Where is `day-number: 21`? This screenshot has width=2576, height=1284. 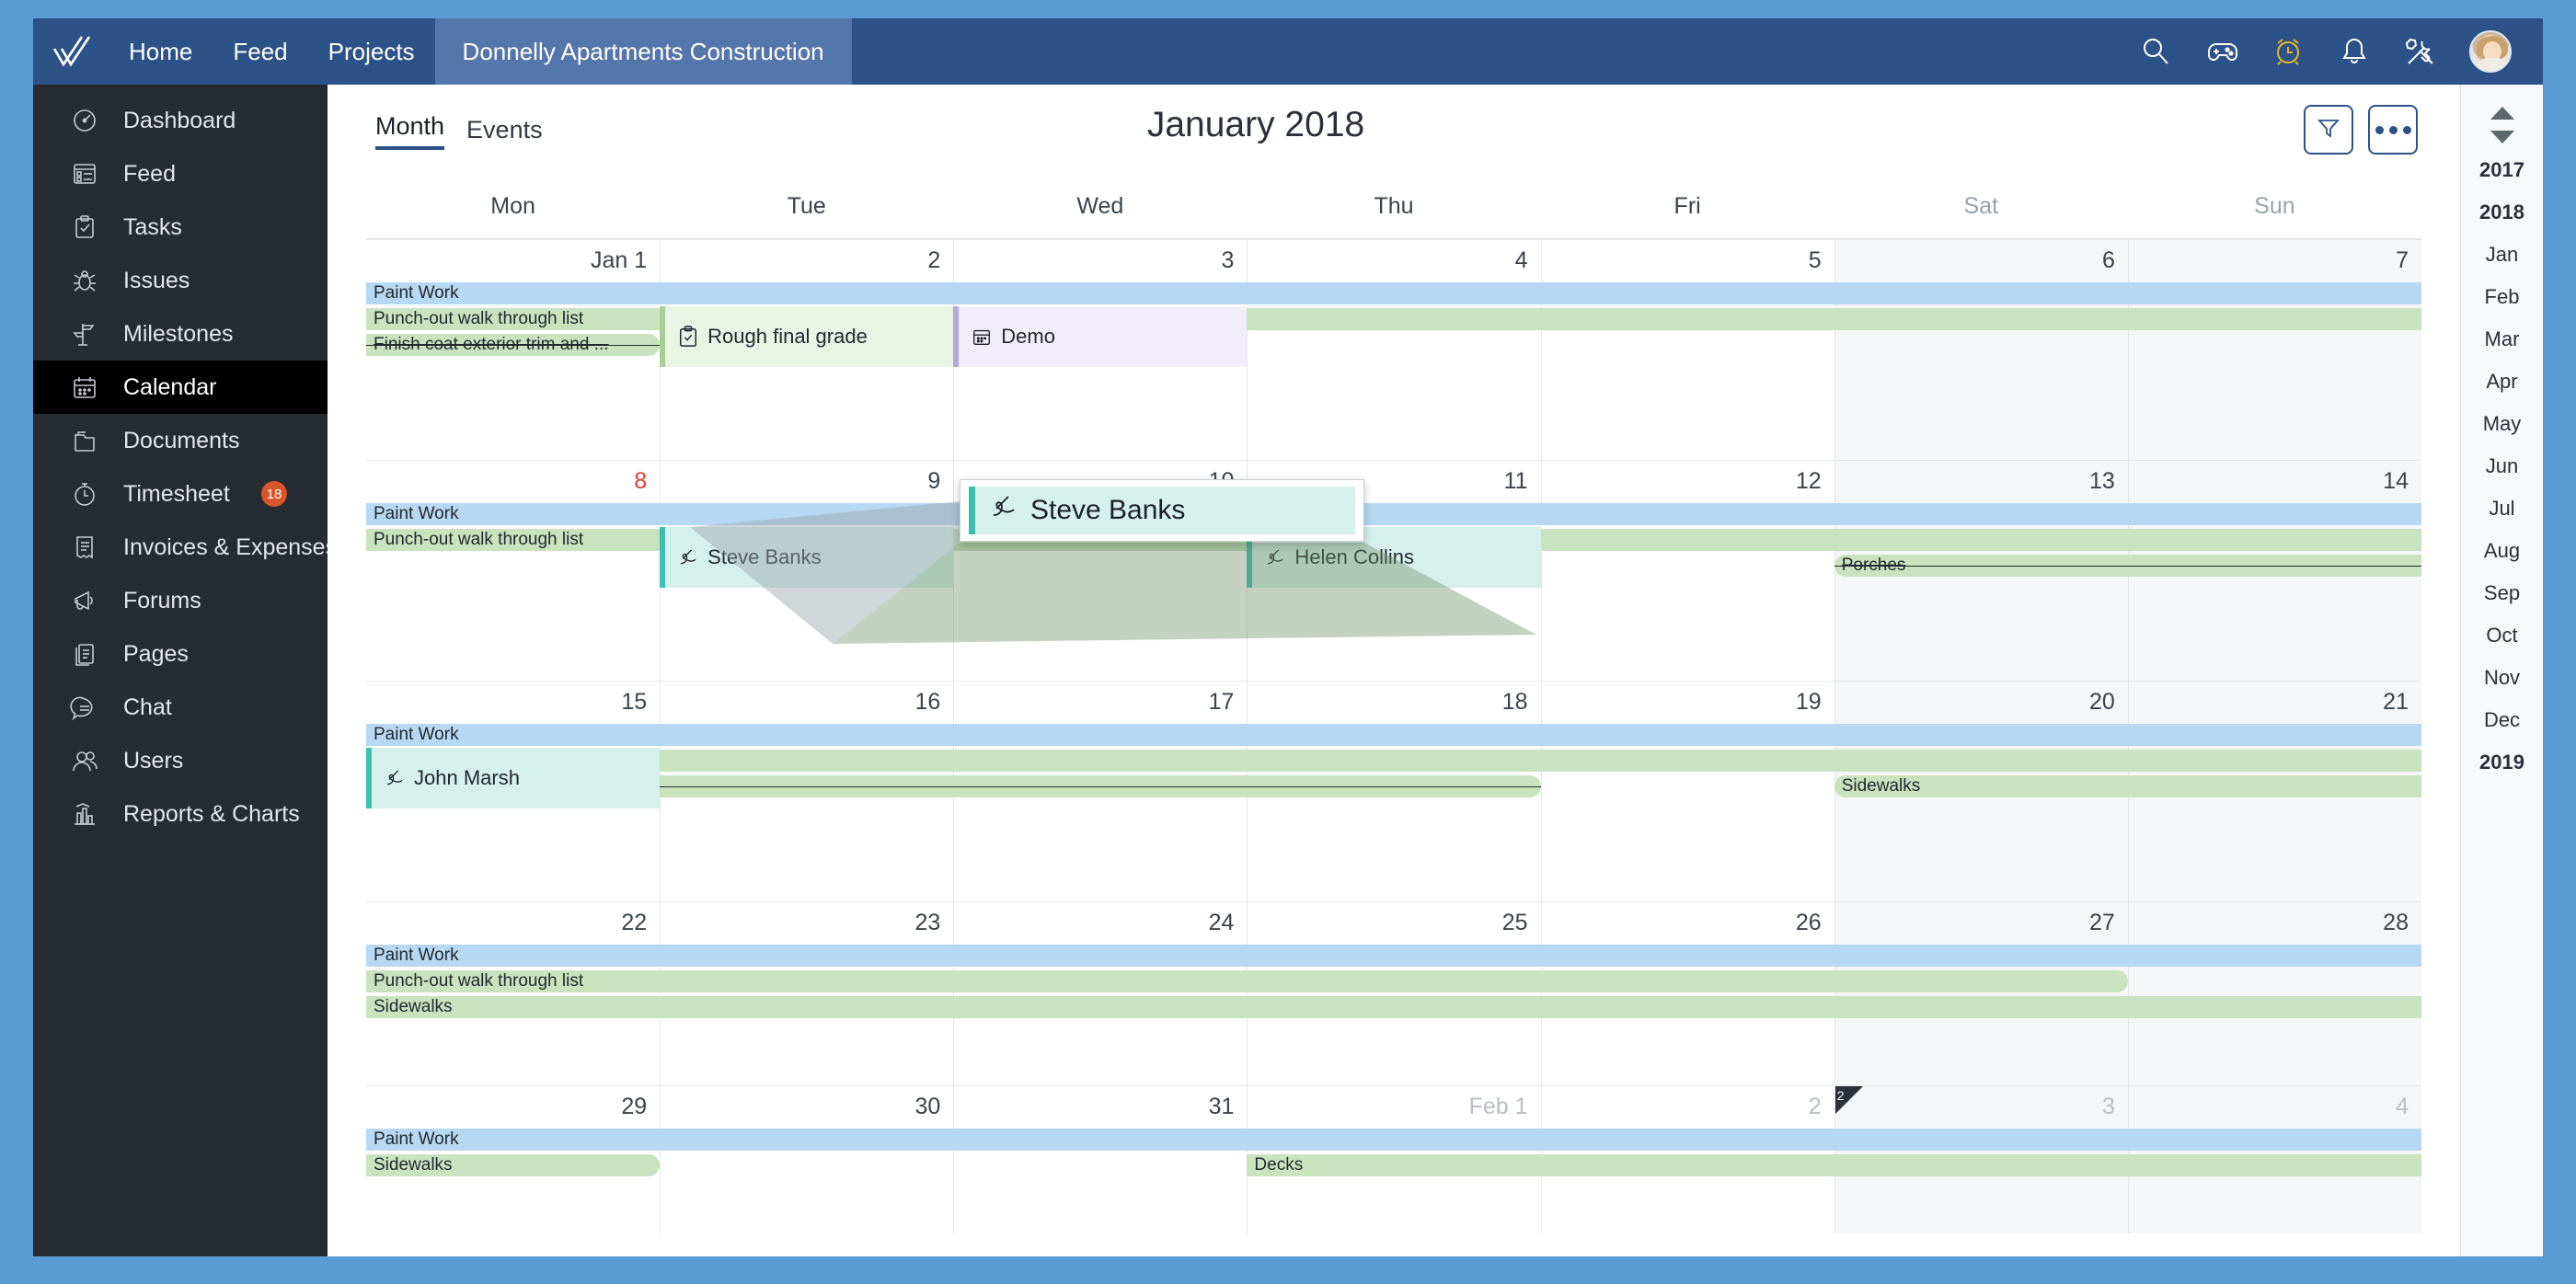
day-number: 21 is located at coordinates (2396, 702).